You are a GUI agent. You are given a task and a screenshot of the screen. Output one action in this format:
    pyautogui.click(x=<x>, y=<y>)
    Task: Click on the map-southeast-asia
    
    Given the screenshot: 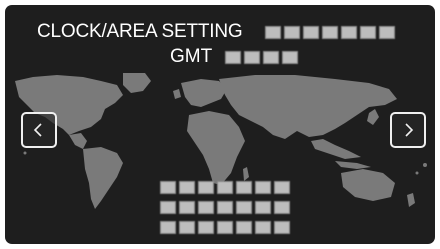 What is the action you would take?
    pyautogui.click(x=336, y=149)
    